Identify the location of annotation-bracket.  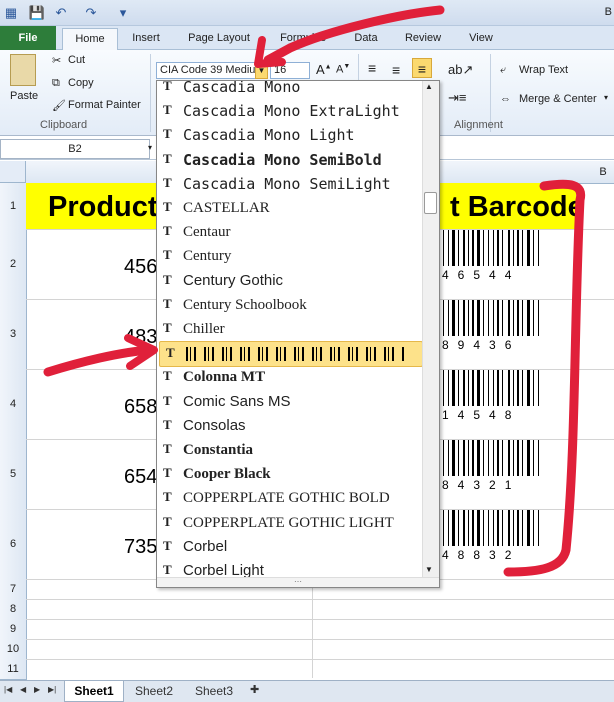
(544, 378).